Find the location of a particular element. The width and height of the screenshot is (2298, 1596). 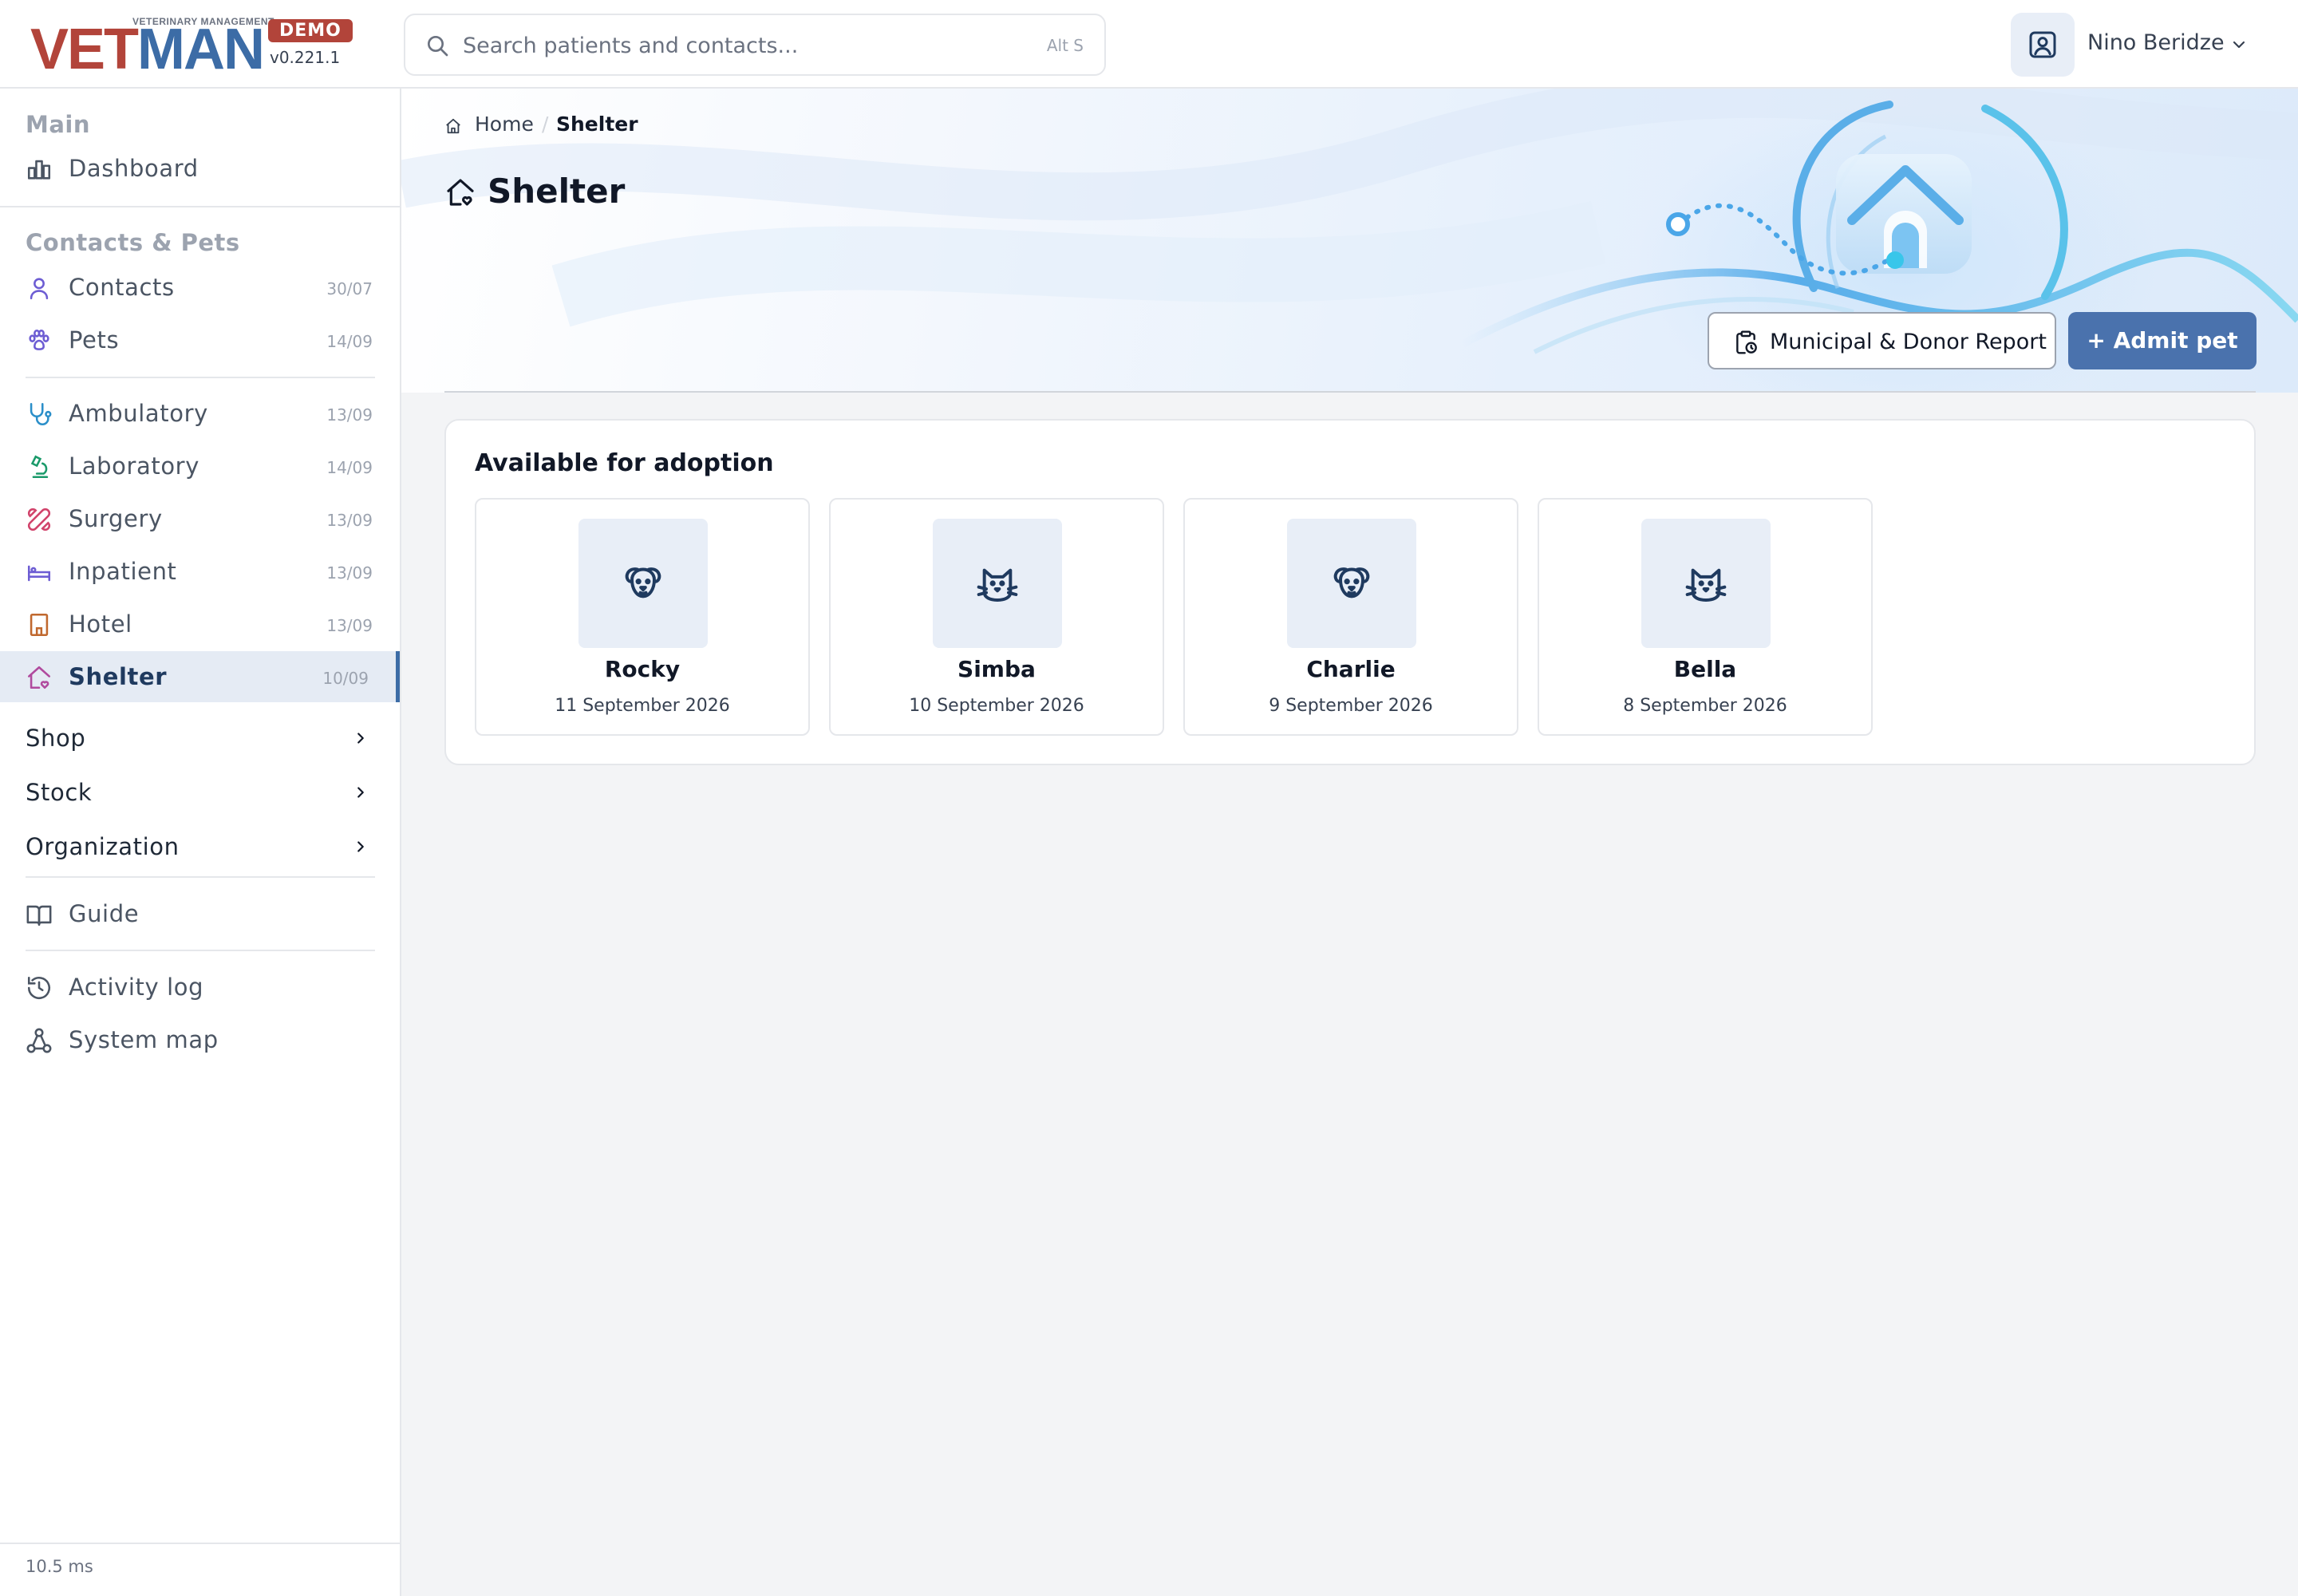

sidebar-item-dashboard: Dashboard is located at coordinates (200, 168).